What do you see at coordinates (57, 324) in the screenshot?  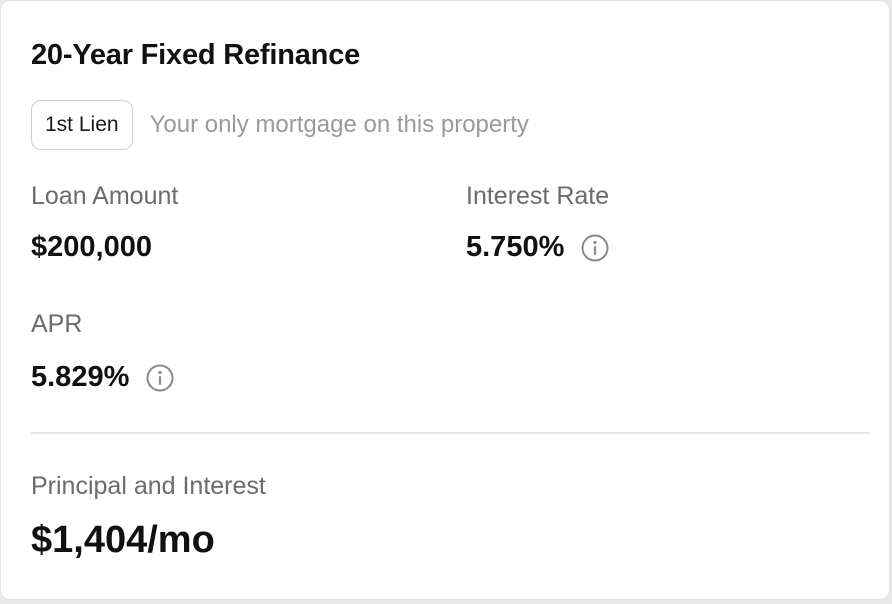 I see `apr-label: APR` at bounding box center [57, 324].